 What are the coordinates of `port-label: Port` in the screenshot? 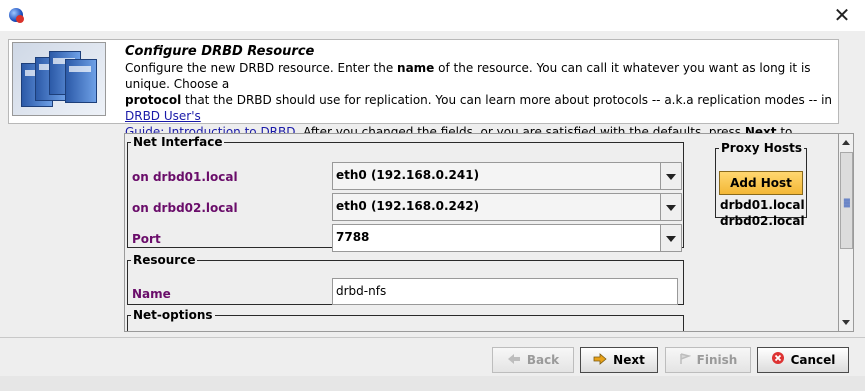 It's located at (146, 239).